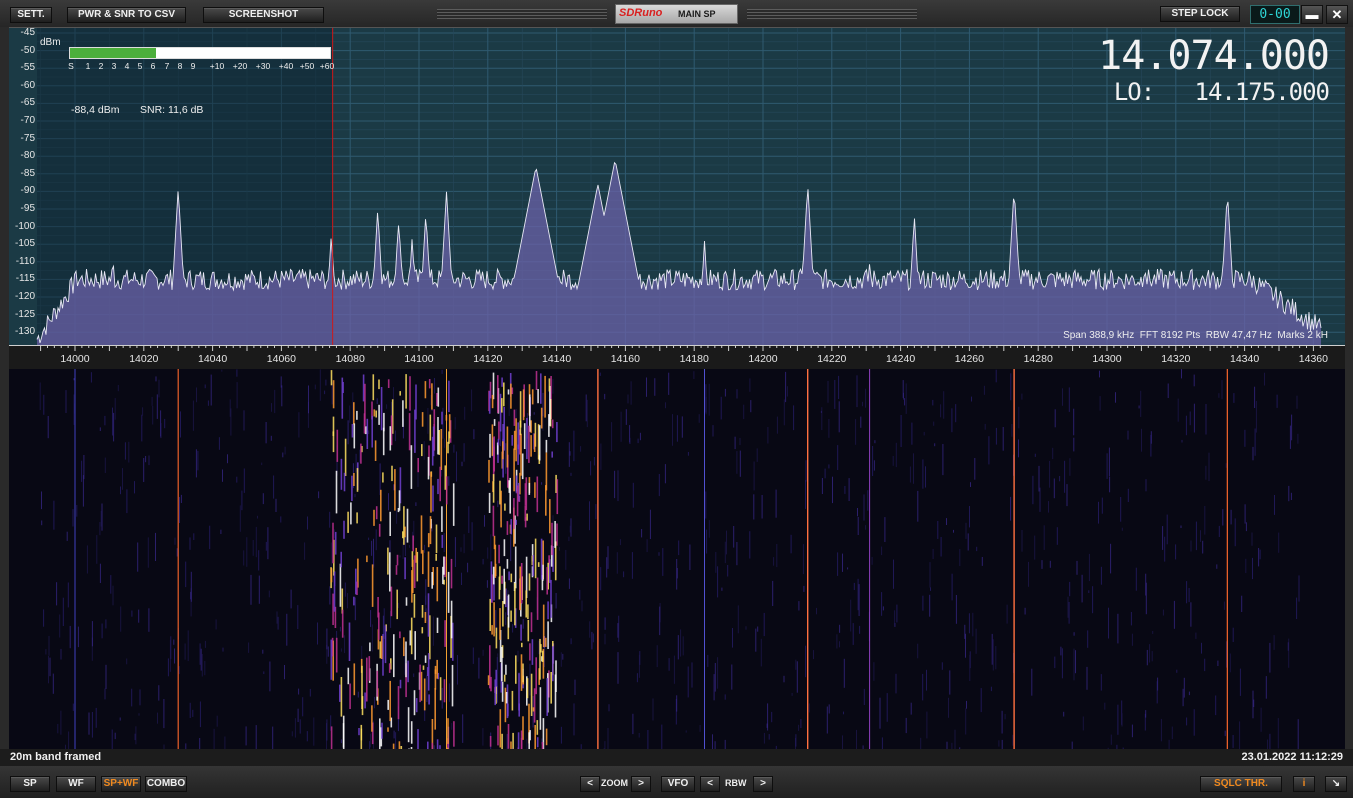 Image resolution: width=1353 pixels, height=798 pixels. What do you see at coordinates (678, 784) in the screenshot?
I see `vfo-button: VFO` at bounding box center [678, 784].